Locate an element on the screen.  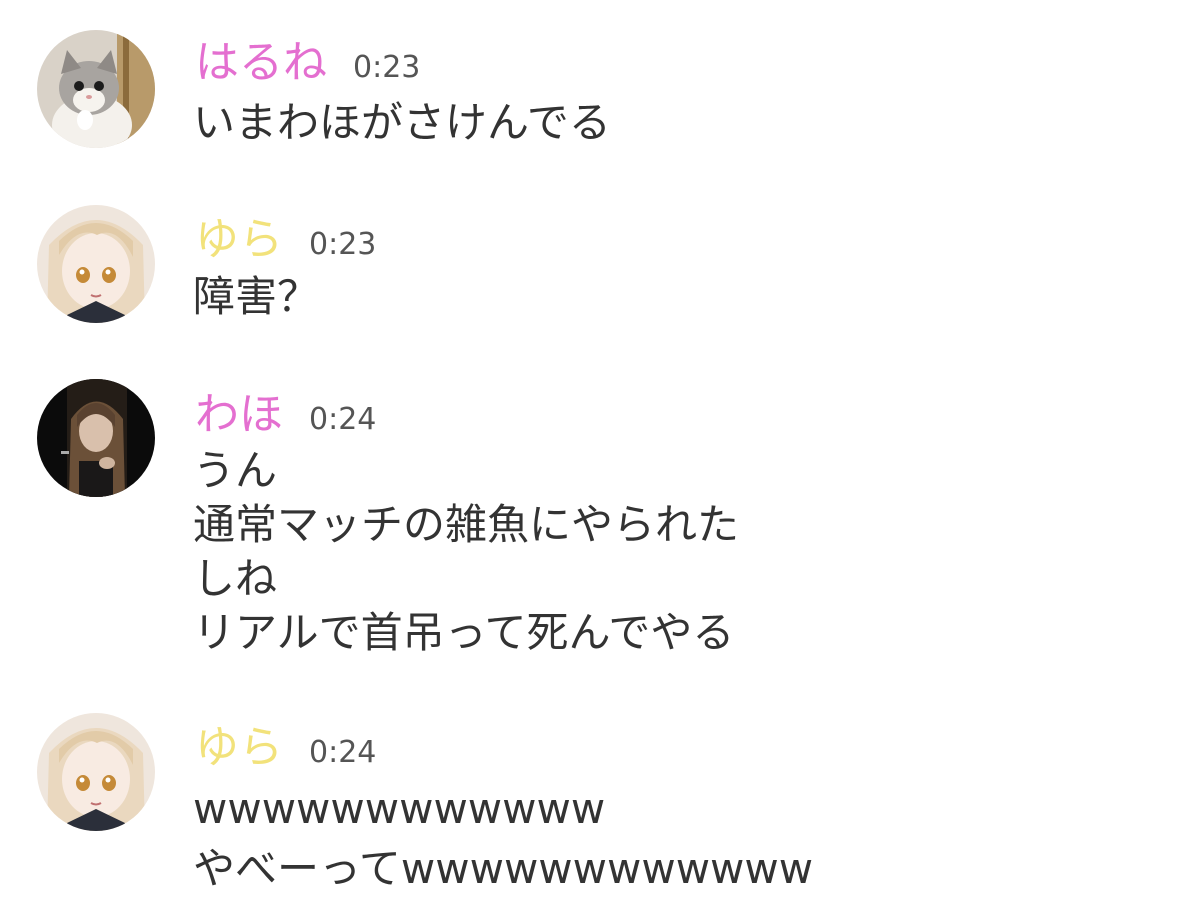
message-header: はるね 0:23 is located at coordinates (307, 63).